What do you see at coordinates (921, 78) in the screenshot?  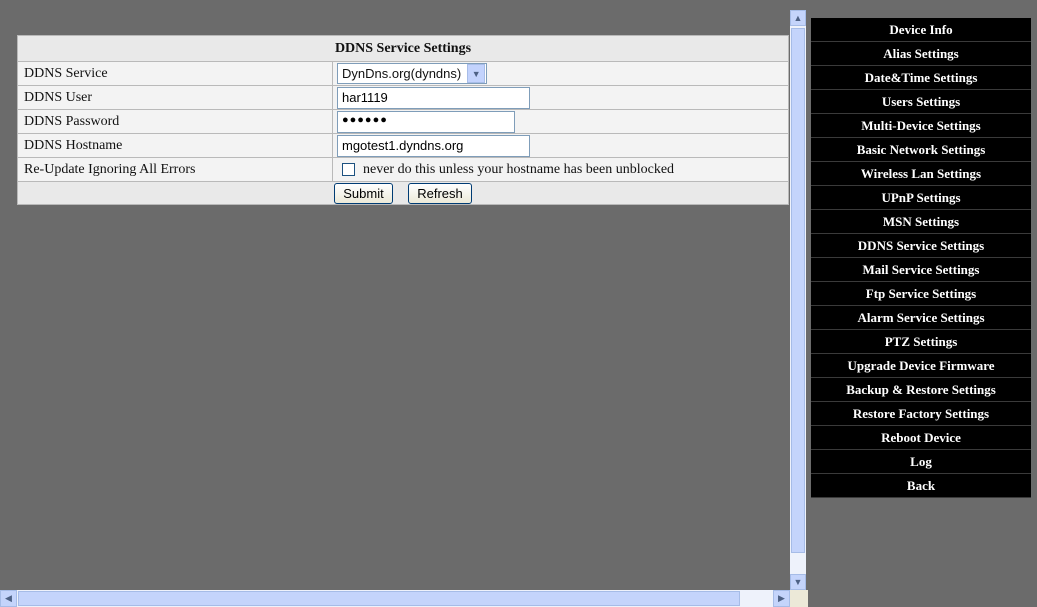 I see `menu-item-date-time-settings: Date&Time Settings` at bounding box center [921, 78].